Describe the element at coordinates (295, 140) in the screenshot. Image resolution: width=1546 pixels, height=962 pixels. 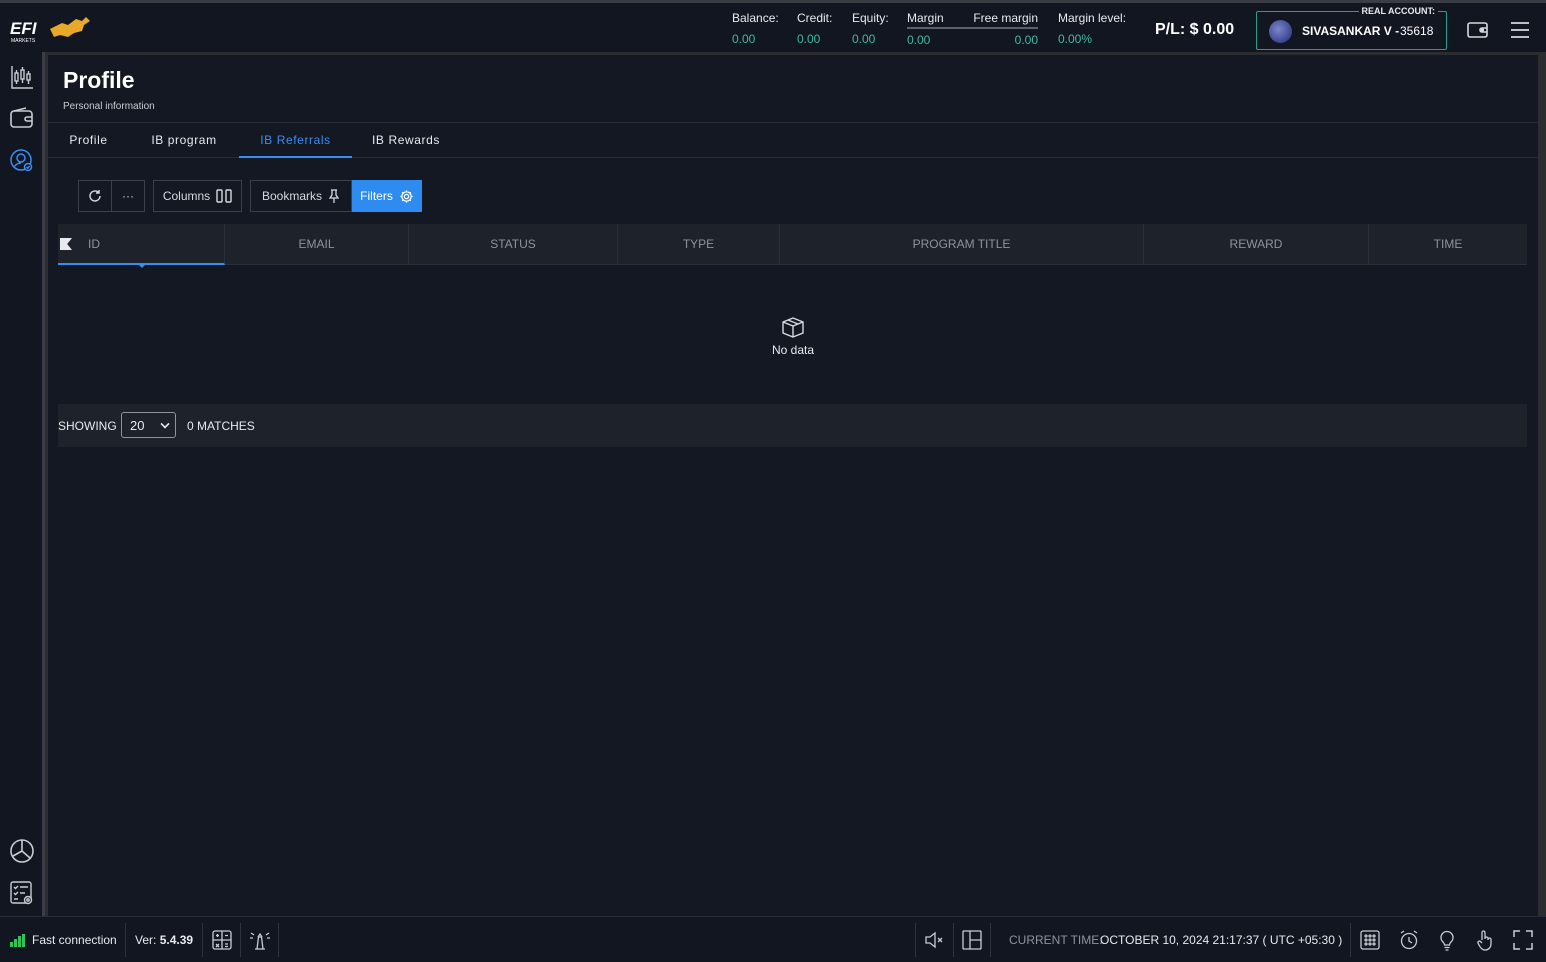
I see `tab-ib-referrals: IB Referrals` at that location.